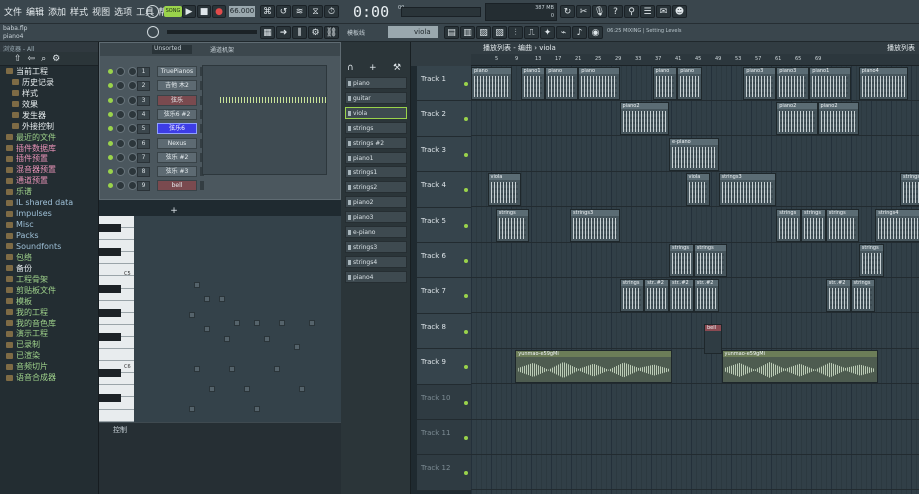 The image size is (919, 494). I want to click on pattern-clip: piano3, so click(793, 83).